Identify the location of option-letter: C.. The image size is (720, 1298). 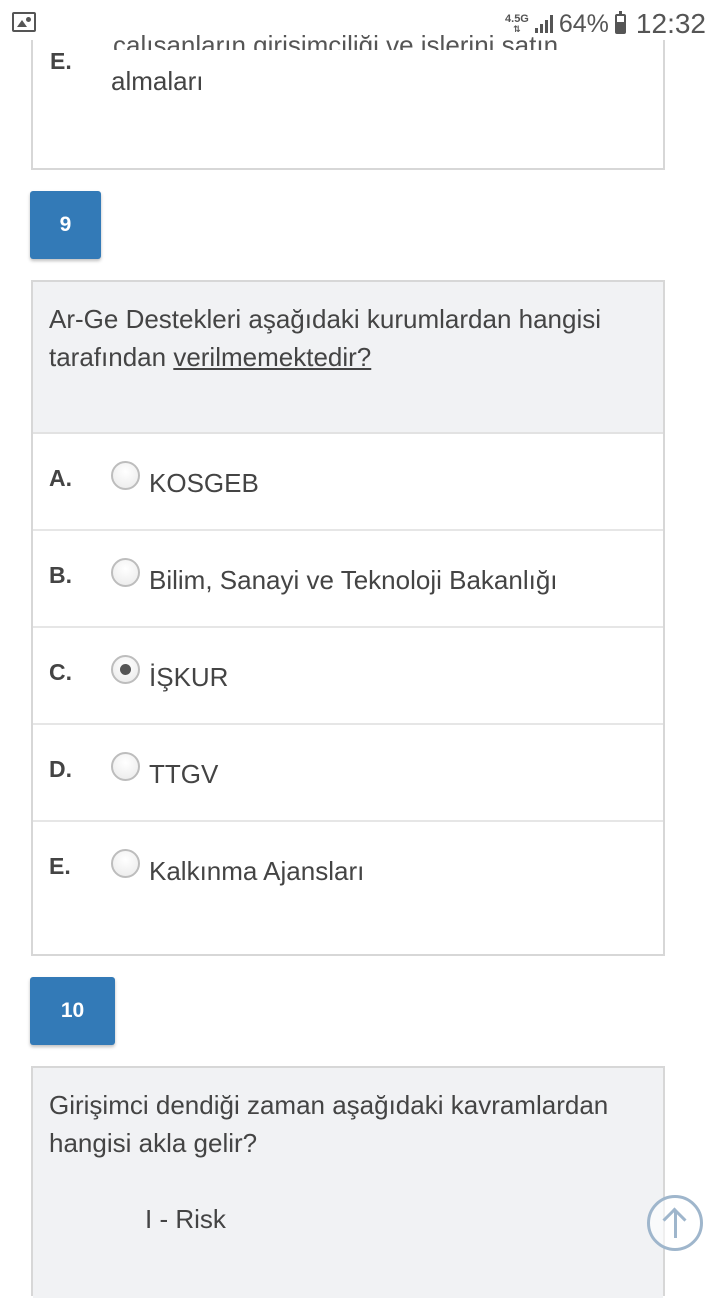
(60, 672).